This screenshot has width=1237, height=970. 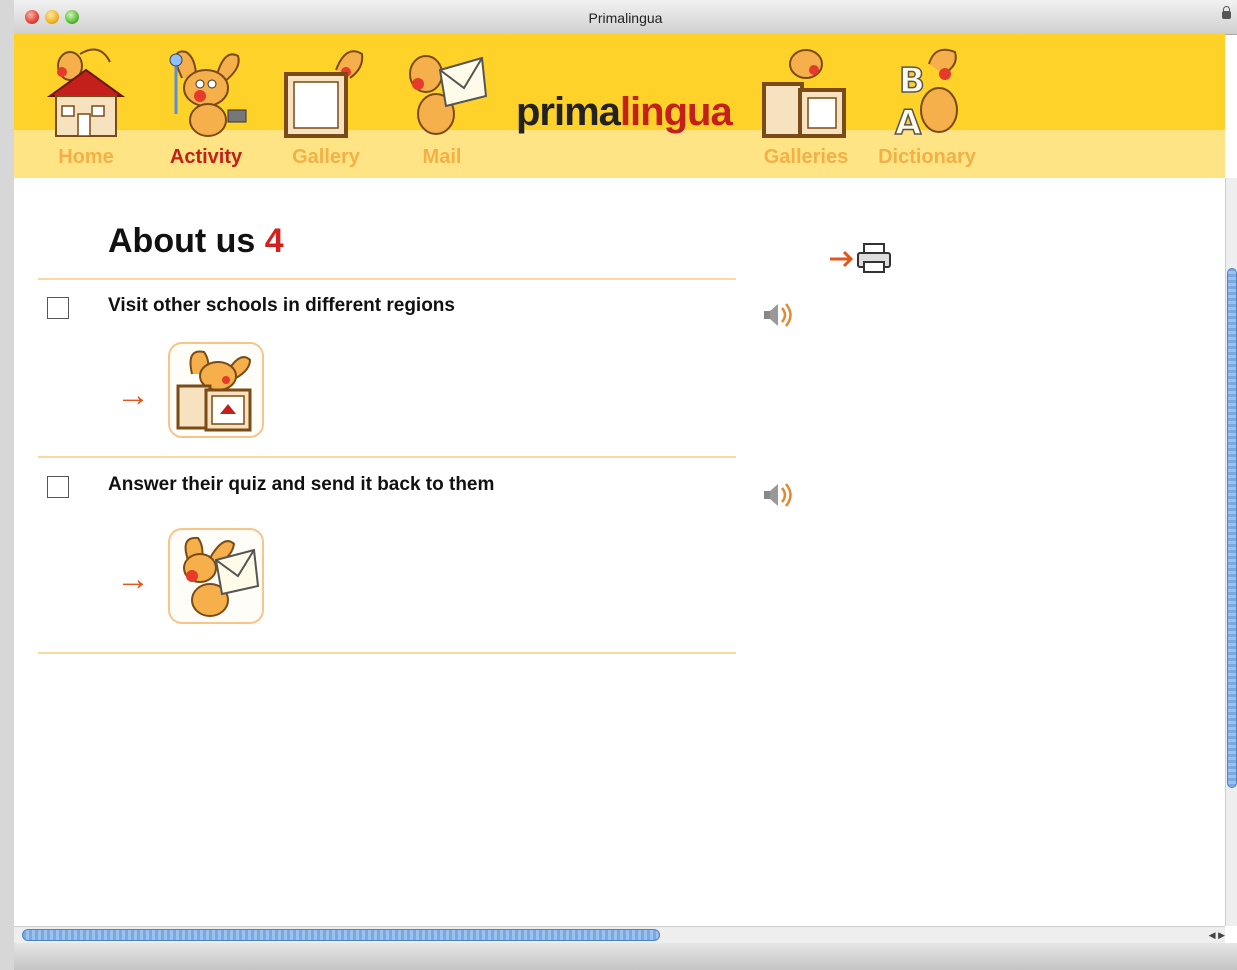 I want to click on gallery-thumbnail-button, so click(x=216, y=390).